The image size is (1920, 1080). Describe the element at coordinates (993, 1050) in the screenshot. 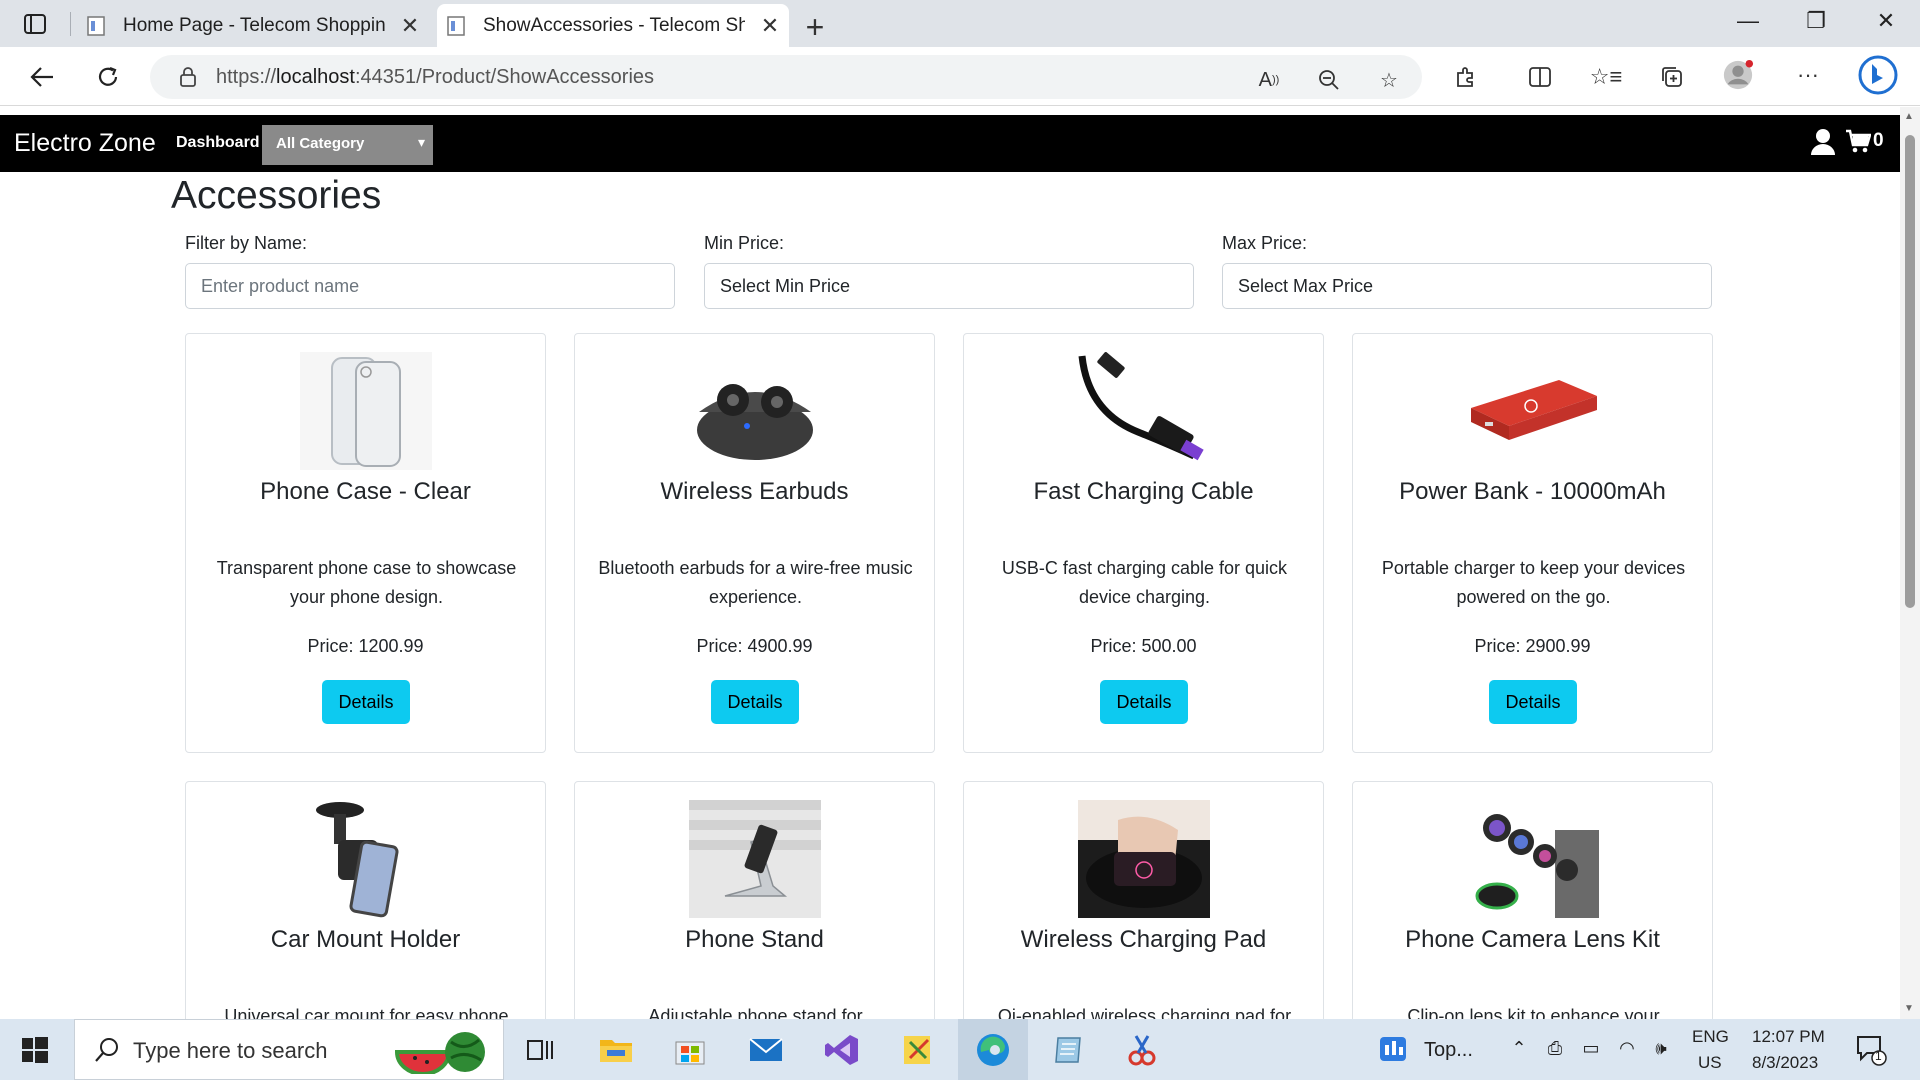

I see `edge-browser-icon` at that location.